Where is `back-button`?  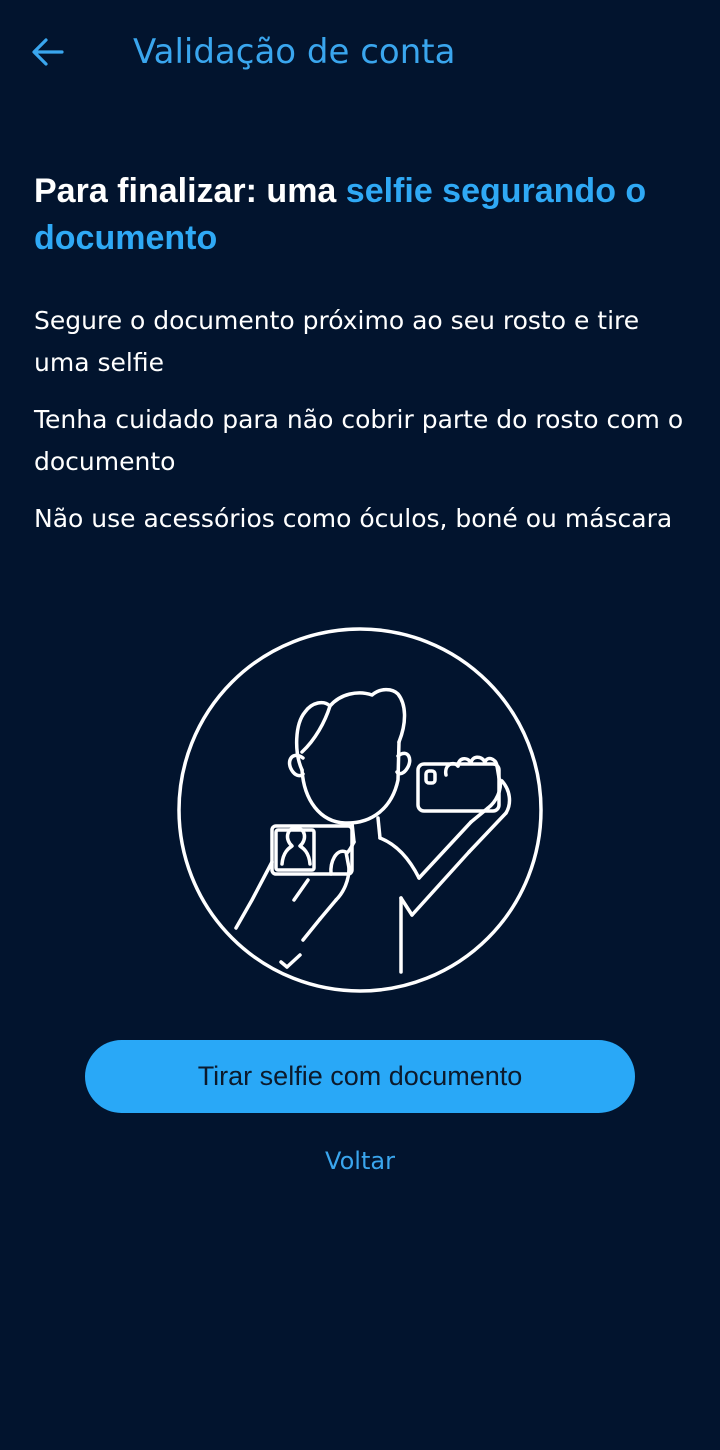 back-button is located at coordinates (48, 52).